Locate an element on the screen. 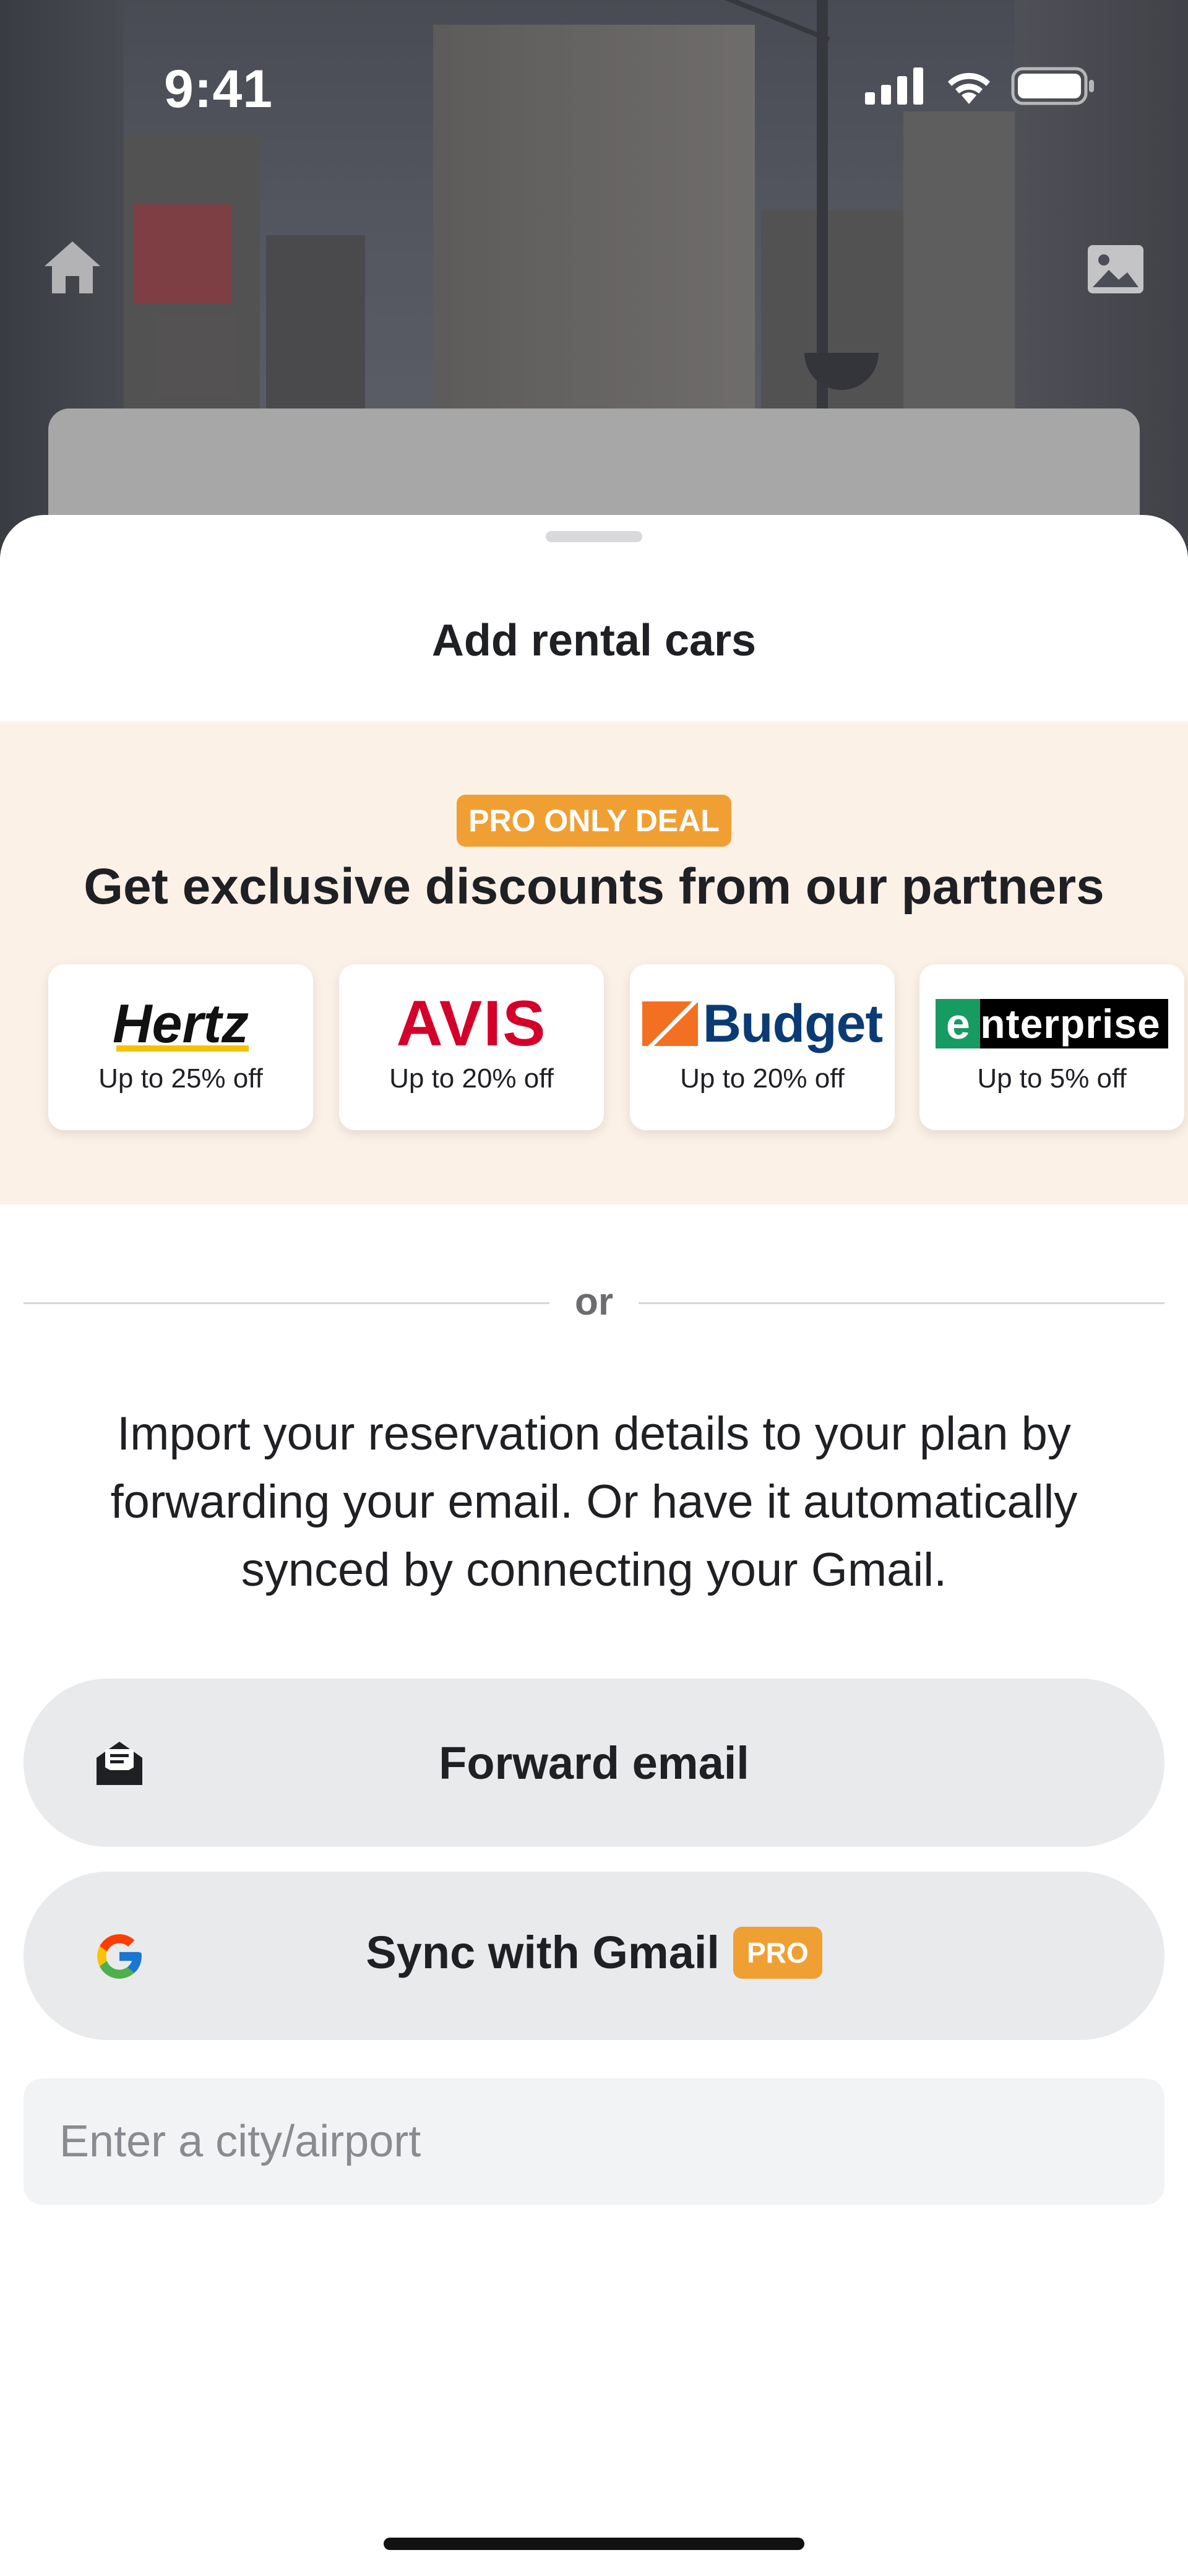 The image size is (1188, 2576). hertz-logo: Hertz is located at coordinates (180, 1024).